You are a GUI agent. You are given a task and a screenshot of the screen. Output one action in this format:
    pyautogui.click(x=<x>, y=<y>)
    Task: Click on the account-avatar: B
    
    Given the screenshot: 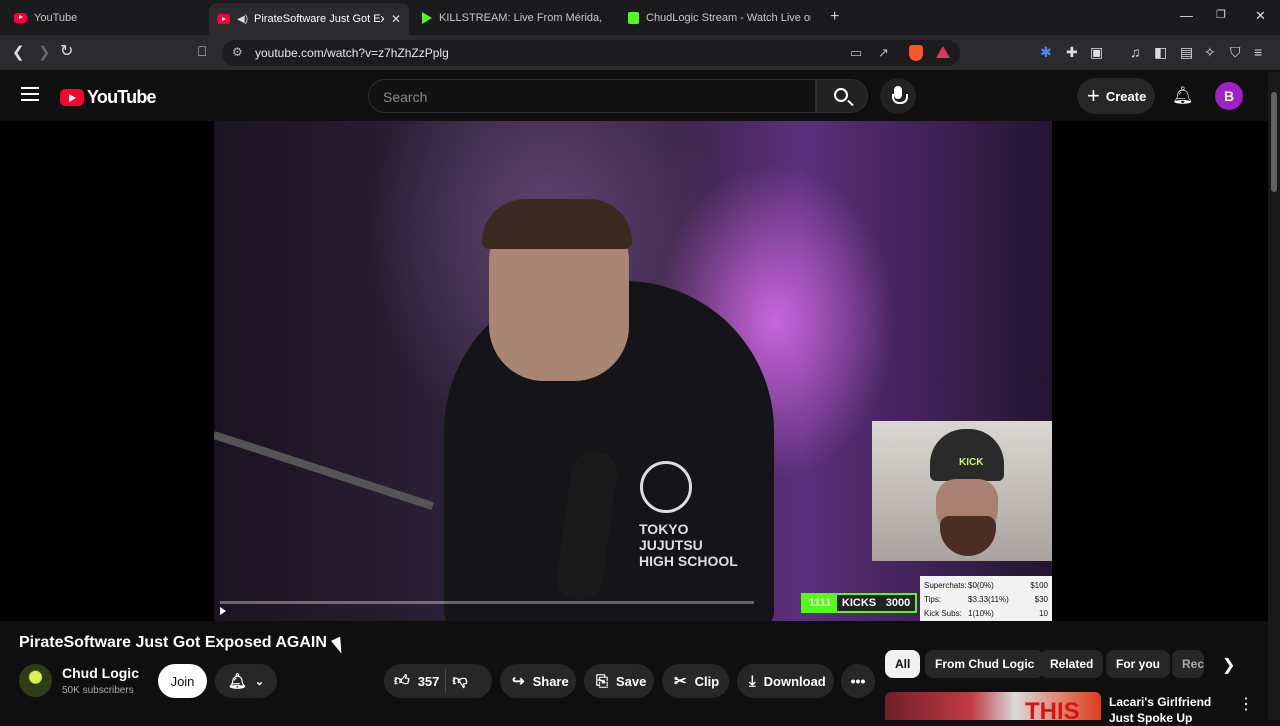 What is the action you would take?
    pyautogui.click(x=1229, y=96)
    